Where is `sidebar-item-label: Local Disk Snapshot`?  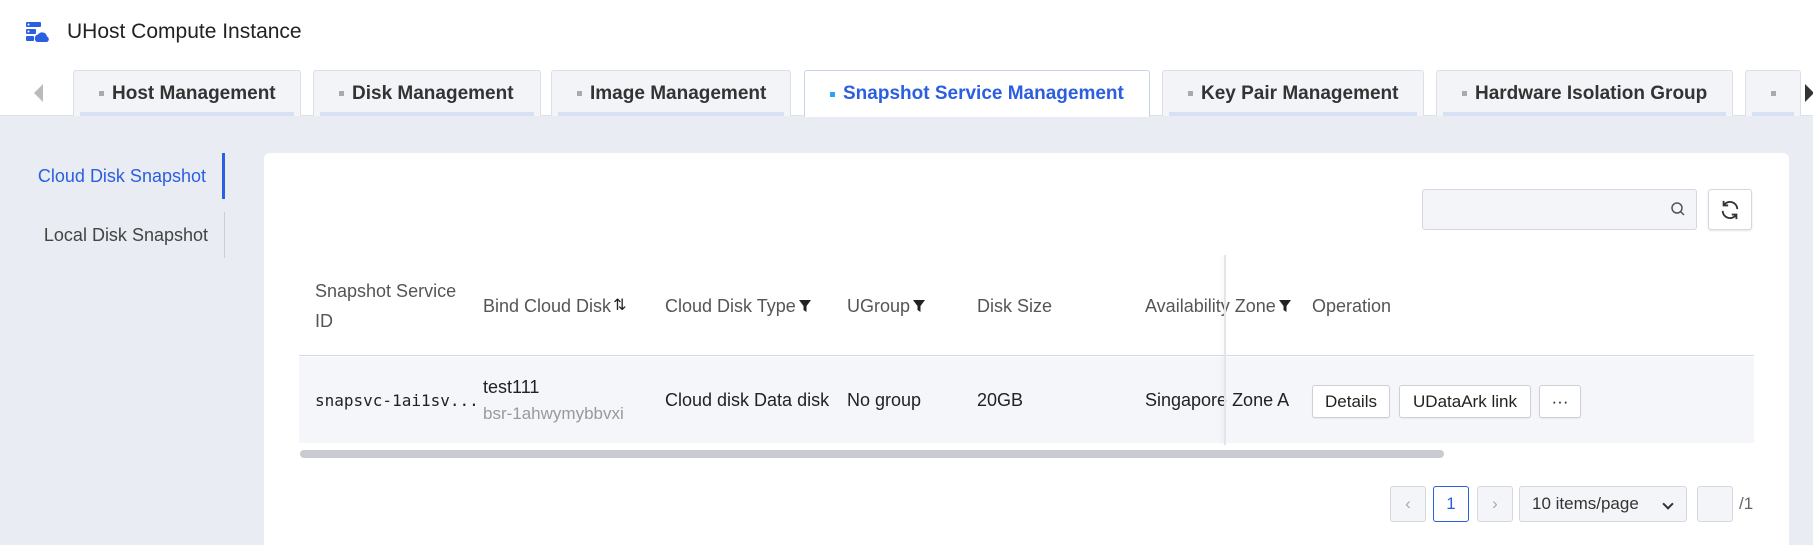 sidebar-item-label: Local Disk Snapshot is located at coordinates (125, 234).